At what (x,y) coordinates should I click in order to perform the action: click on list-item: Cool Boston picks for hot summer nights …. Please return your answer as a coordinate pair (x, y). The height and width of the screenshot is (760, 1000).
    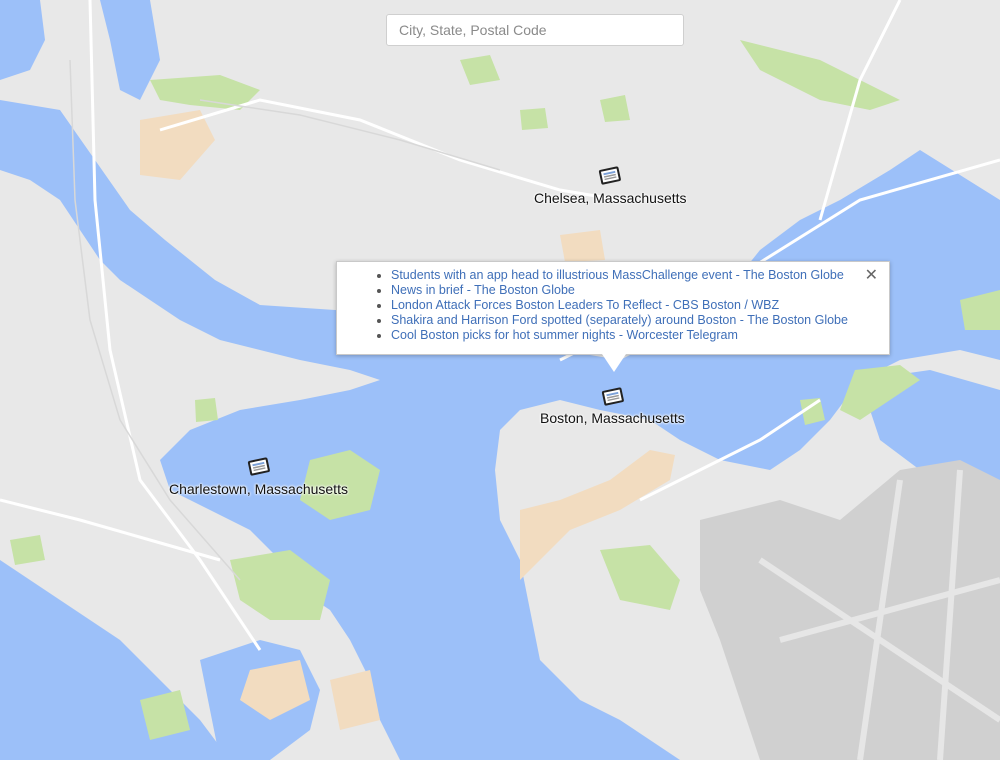
    Looking at the image, I should click on (640, 335).